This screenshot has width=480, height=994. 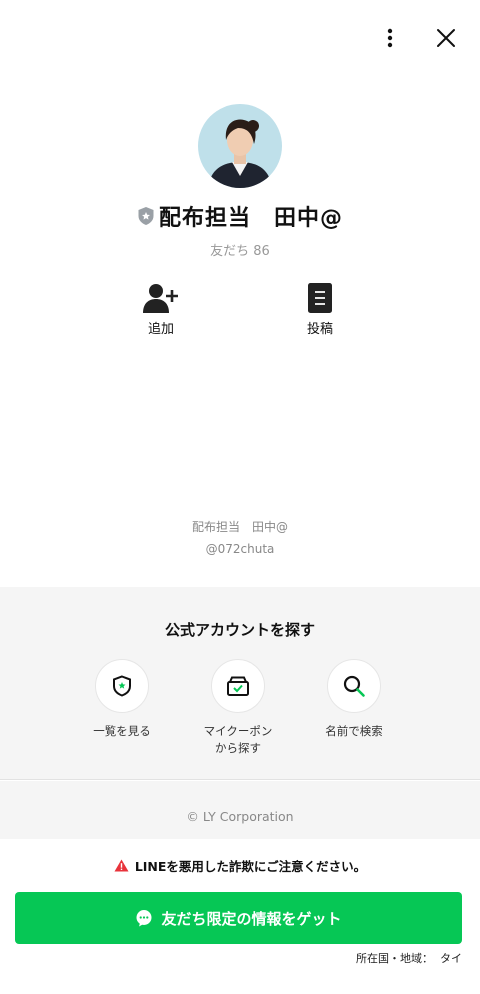 I want to click on more-menu-button, so click(x=390, y=38).